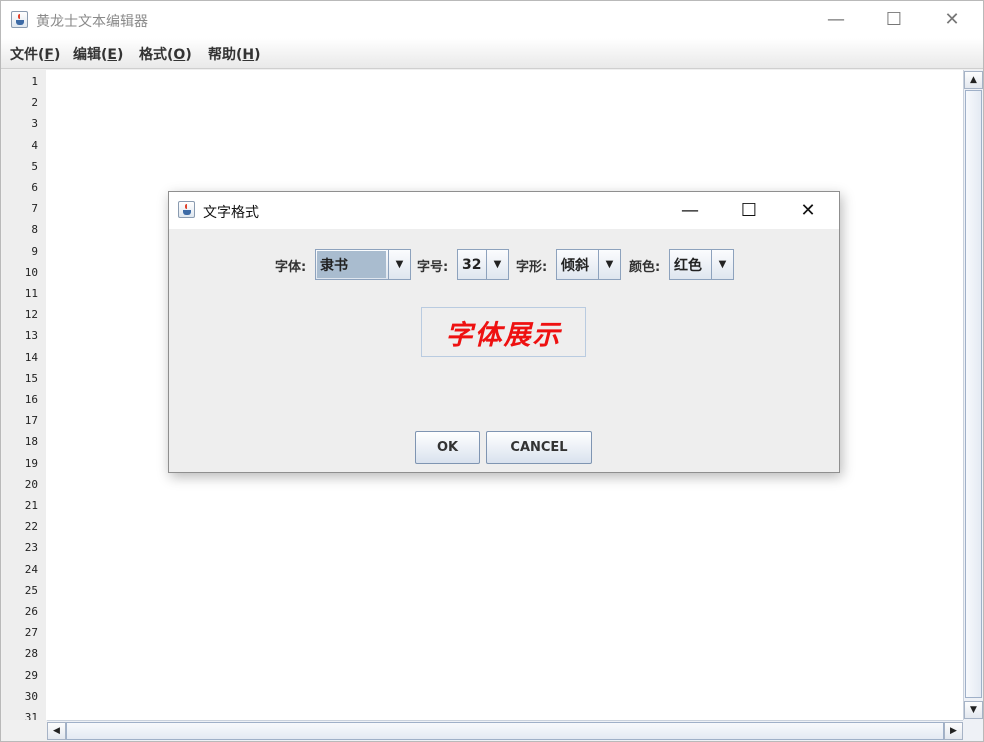 The height and width of the screenshot is (742, 984). I want to click on arrow-left-icon: ◀, so click(56, 731).